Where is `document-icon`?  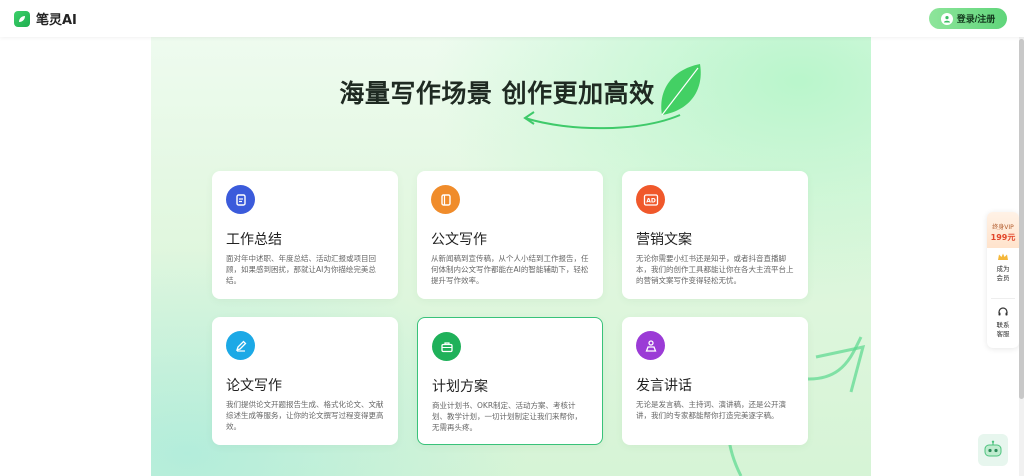 document-icon is located at coordinates (240, 199).